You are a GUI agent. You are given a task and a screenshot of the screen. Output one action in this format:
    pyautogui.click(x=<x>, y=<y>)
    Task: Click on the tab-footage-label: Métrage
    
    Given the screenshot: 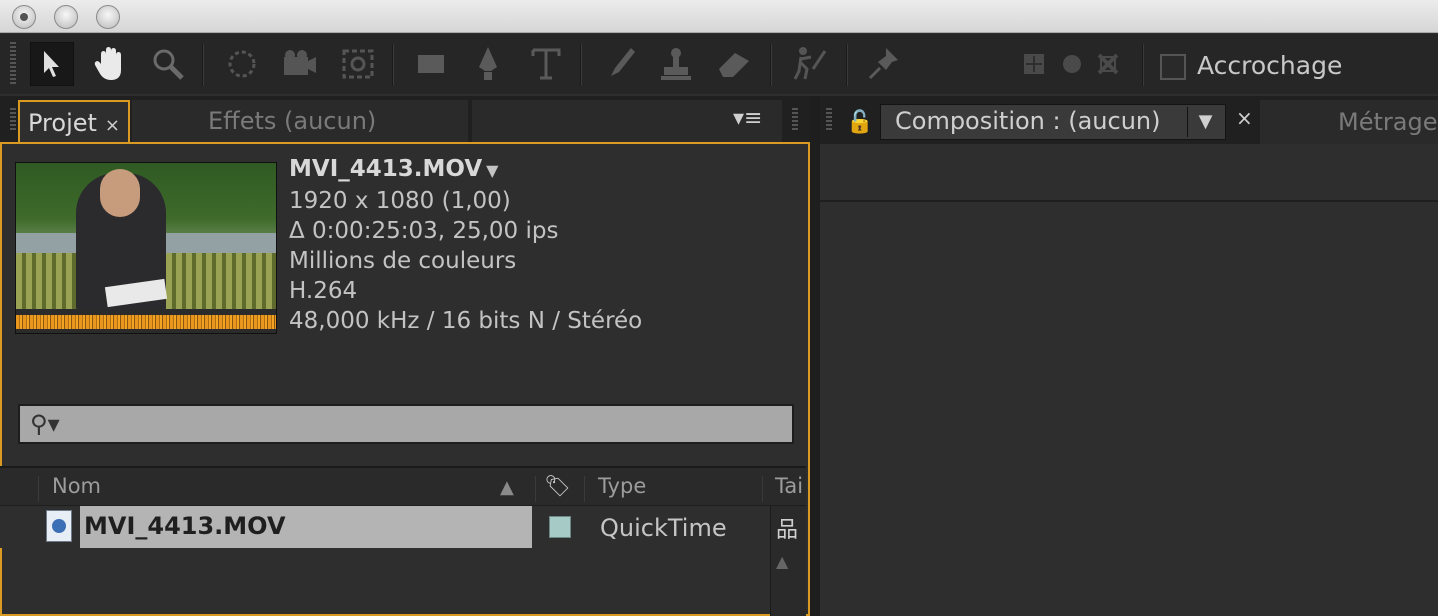 What is the action you would take?
    pyautogui.click(x=1388, y=122)
    